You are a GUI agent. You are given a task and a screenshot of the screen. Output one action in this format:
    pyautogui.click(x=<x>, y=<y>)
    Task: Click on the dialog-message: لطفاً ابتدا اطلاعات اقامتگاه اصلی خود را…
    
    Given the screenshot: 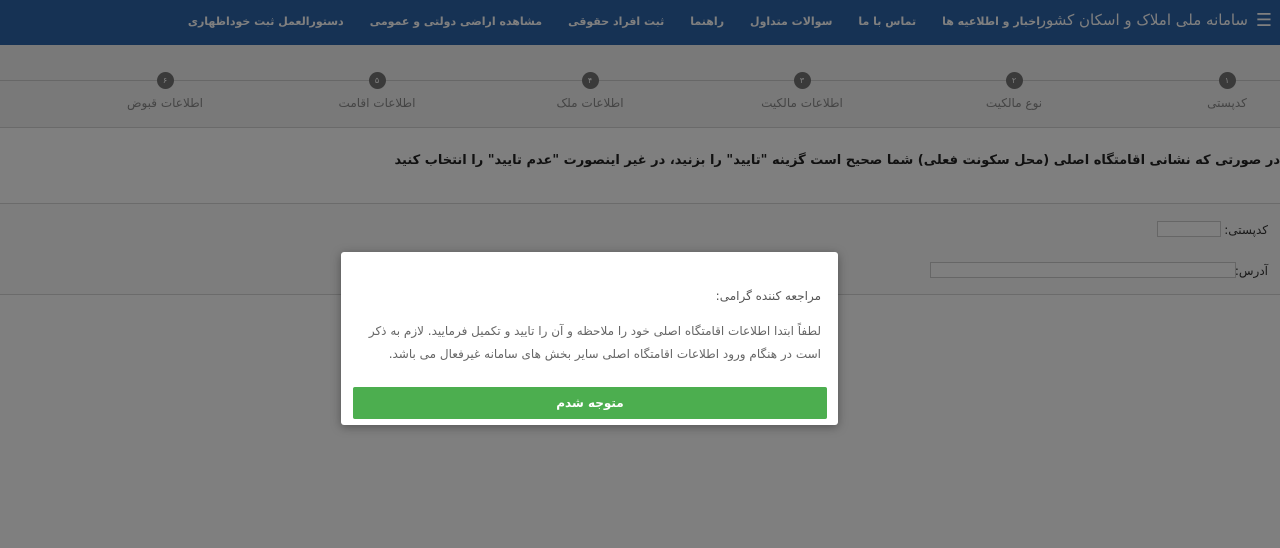 What is the action you would take?
    pyautogui.click(x=594, y=342)
    